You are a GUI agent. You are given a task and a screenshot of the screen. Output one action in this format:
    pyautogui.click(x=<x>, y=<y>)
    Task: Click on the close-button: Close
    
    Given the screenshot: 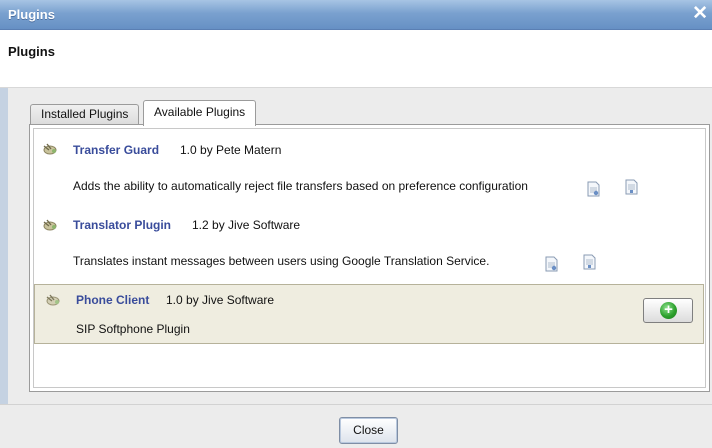 What is the action you would take?
    pyautogui.click(x=368, y=430)
    